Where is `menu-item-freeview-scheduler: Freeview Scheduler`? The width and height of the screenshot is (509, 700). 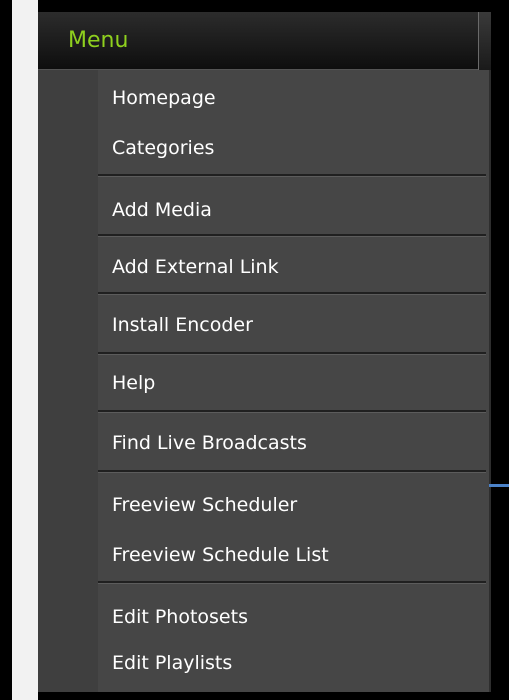
menu-item-freeview-scheduler: Freeview Scheduler is located at coordinates (204, 505).